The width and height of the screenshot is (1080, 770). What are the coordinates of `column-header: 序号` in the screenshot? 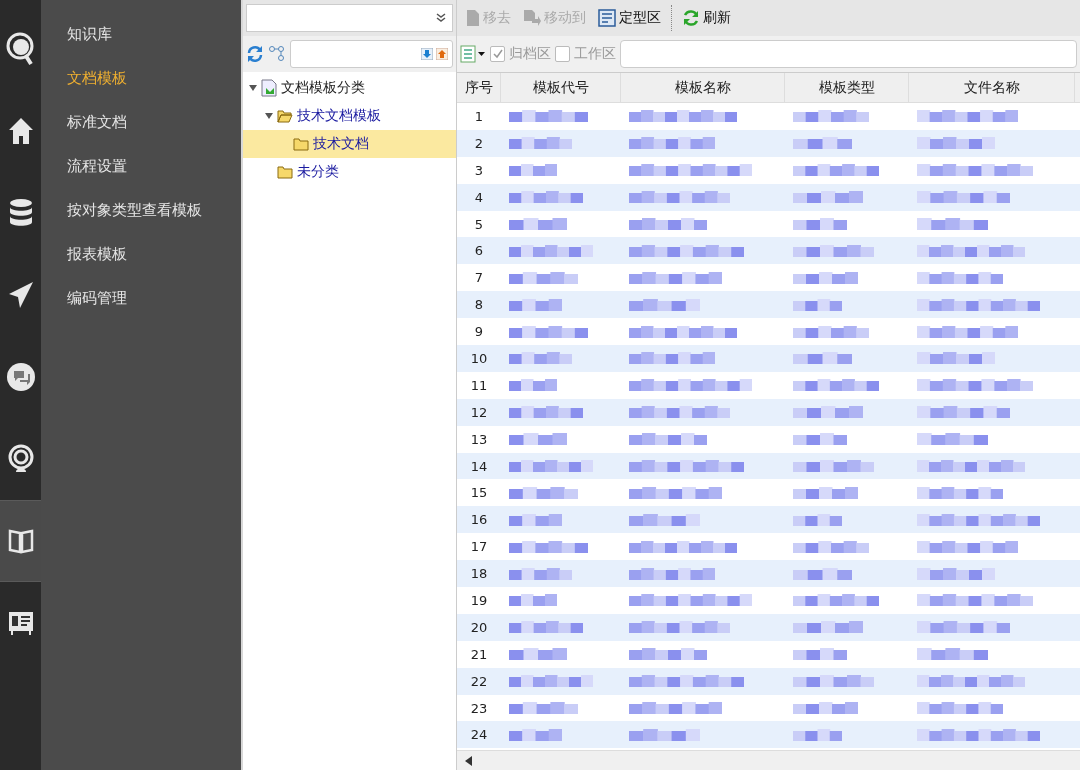 It's located at (479, 87).